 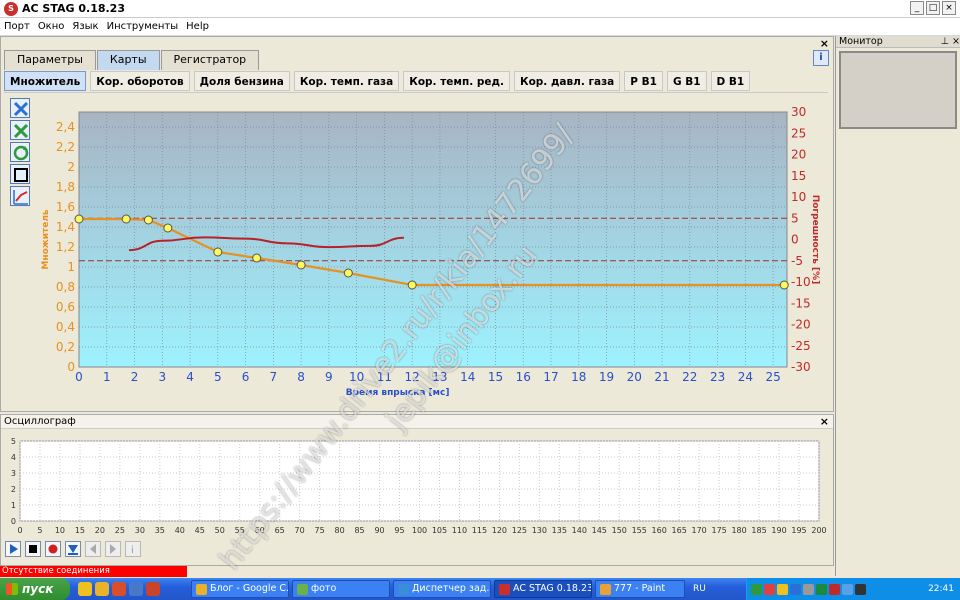 I want to click on clear-x-icon, so click(x=20, y=108).